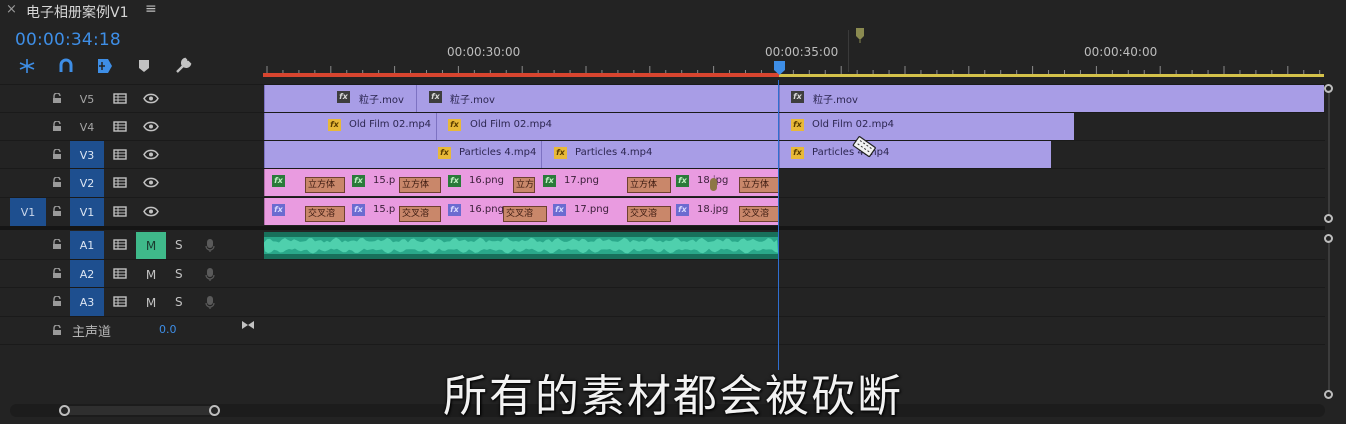 The image size is (1346, 424). What do you see at coordinates (384, 209) in the screenshot?
I see `clip-name: 15.p` at bounding box center [384, 209].